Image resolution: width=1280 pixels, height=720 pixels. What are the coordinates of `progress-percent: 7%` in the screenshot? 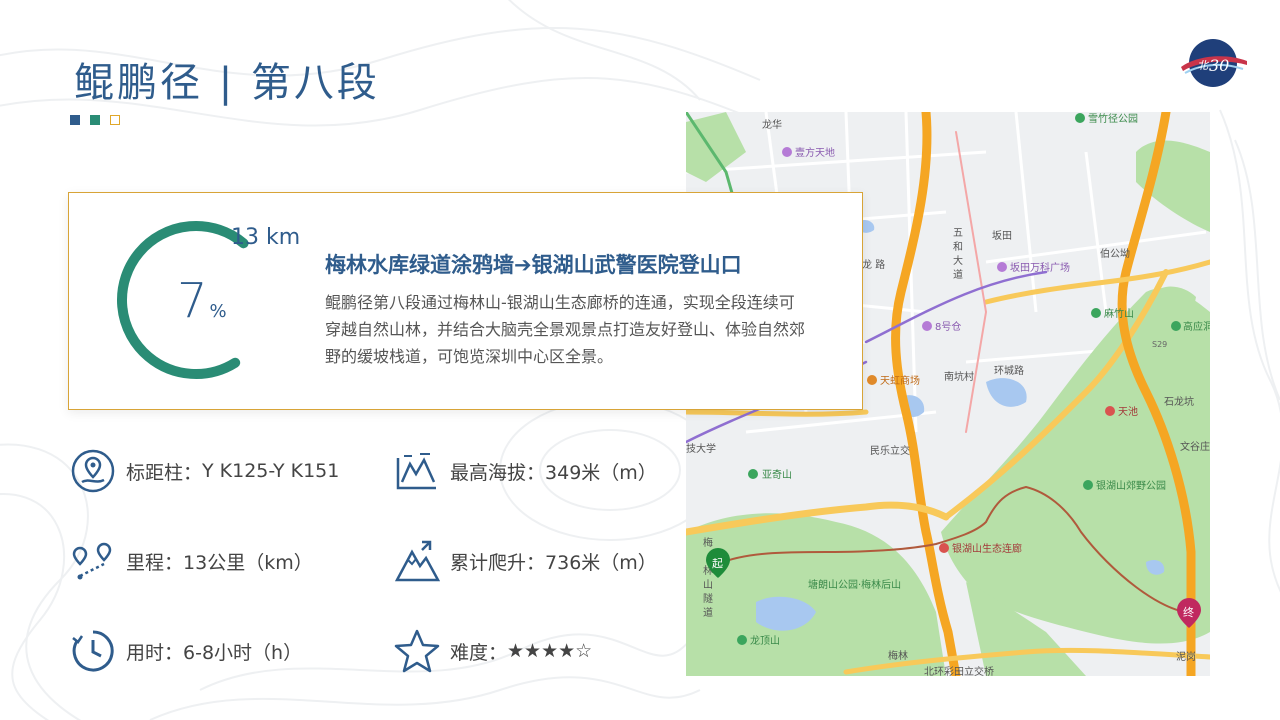 It's located at (202, 301).